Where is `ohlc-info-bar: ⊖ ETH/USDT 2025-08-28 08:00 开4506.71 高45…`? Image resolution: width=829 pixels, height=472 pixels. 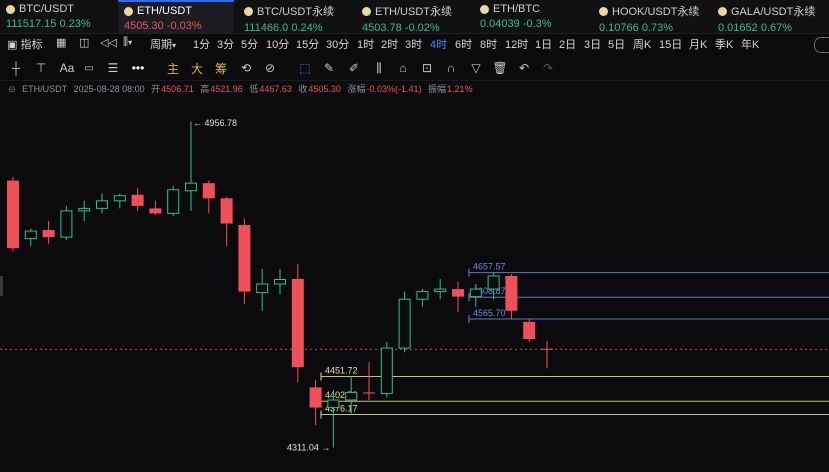
ohlc-info-bar: ⊖ ETH/USDT 2025-08-28 08:00 开4506.71 高45… is located at coordinates (414, 89).